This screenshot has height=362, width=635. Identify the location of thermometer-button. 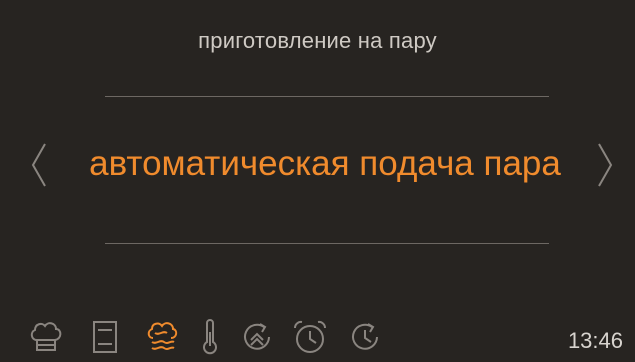
(210, 337).